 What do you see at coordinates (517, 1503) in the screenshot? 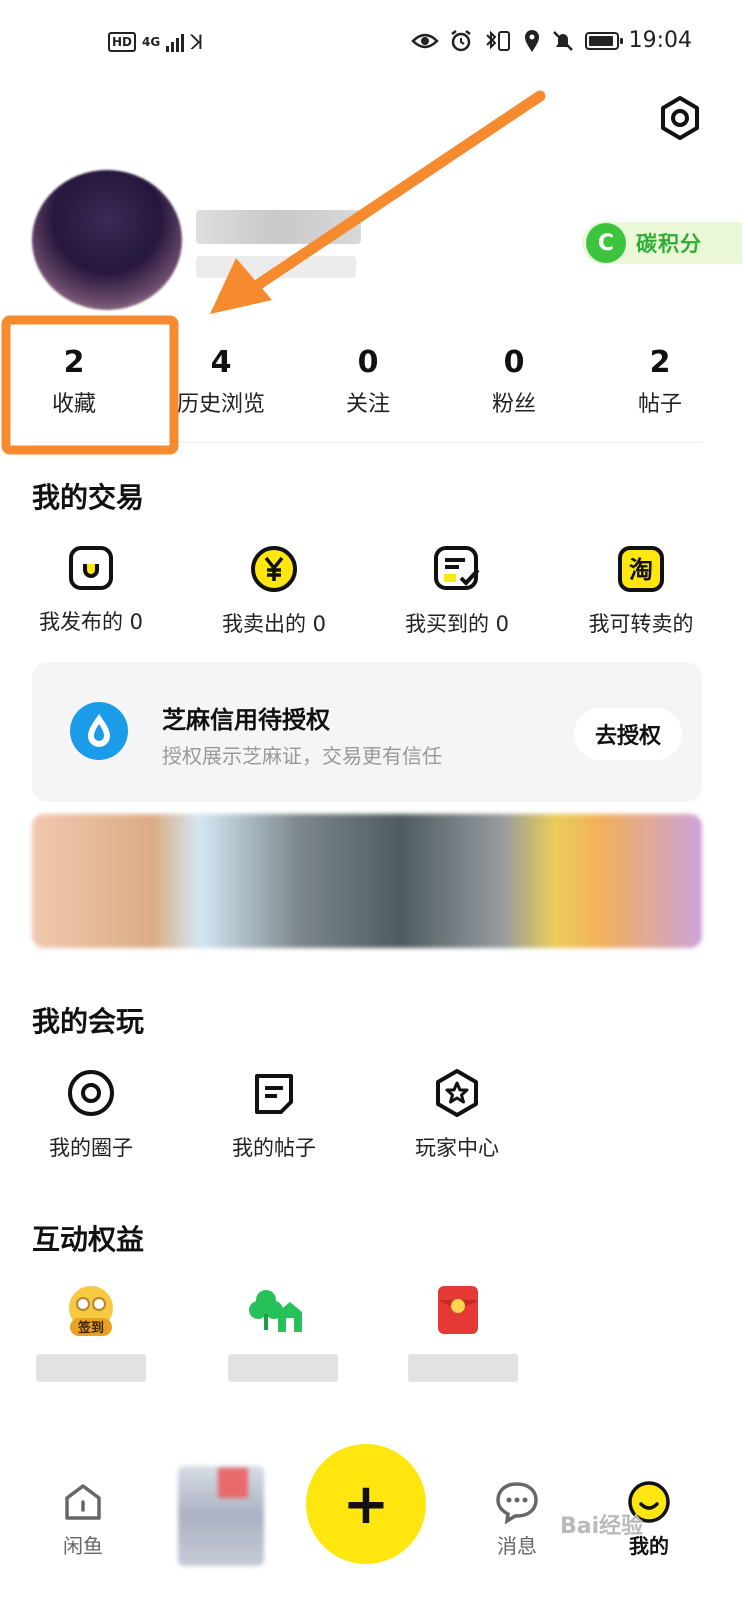
I see `message-bubble-icon` at bounding box center [517, 1503].